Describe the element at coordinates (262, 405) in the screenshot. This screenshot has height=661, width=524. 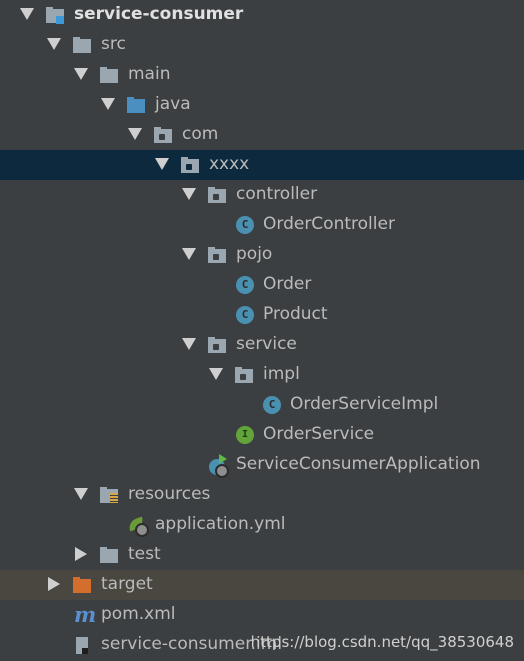
I see `tree-row-order-service-impl: C OrderServiceImpl` at that location.